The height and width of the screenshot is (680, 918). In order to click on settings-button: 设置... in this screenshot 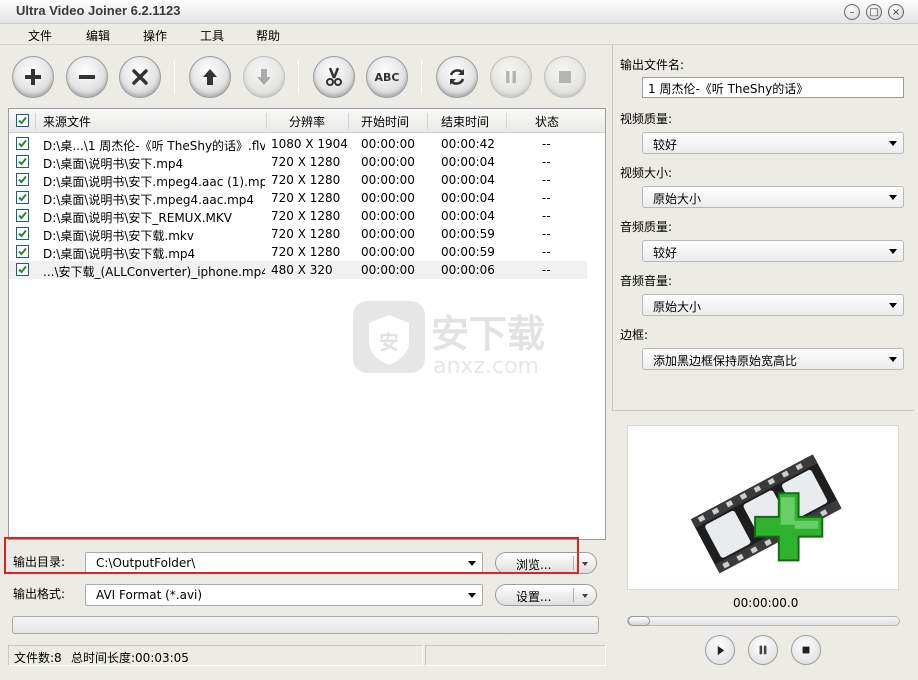, I will do `click(546, 595)`.